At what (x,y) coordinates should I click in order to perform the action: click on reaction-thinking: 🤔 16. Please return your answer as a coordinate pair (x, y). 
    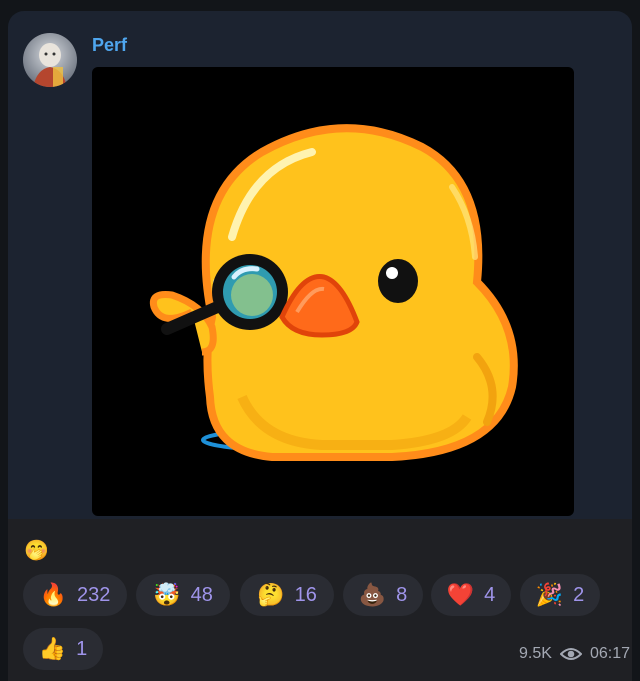
    Looking at the image, I should click on (287, 595).